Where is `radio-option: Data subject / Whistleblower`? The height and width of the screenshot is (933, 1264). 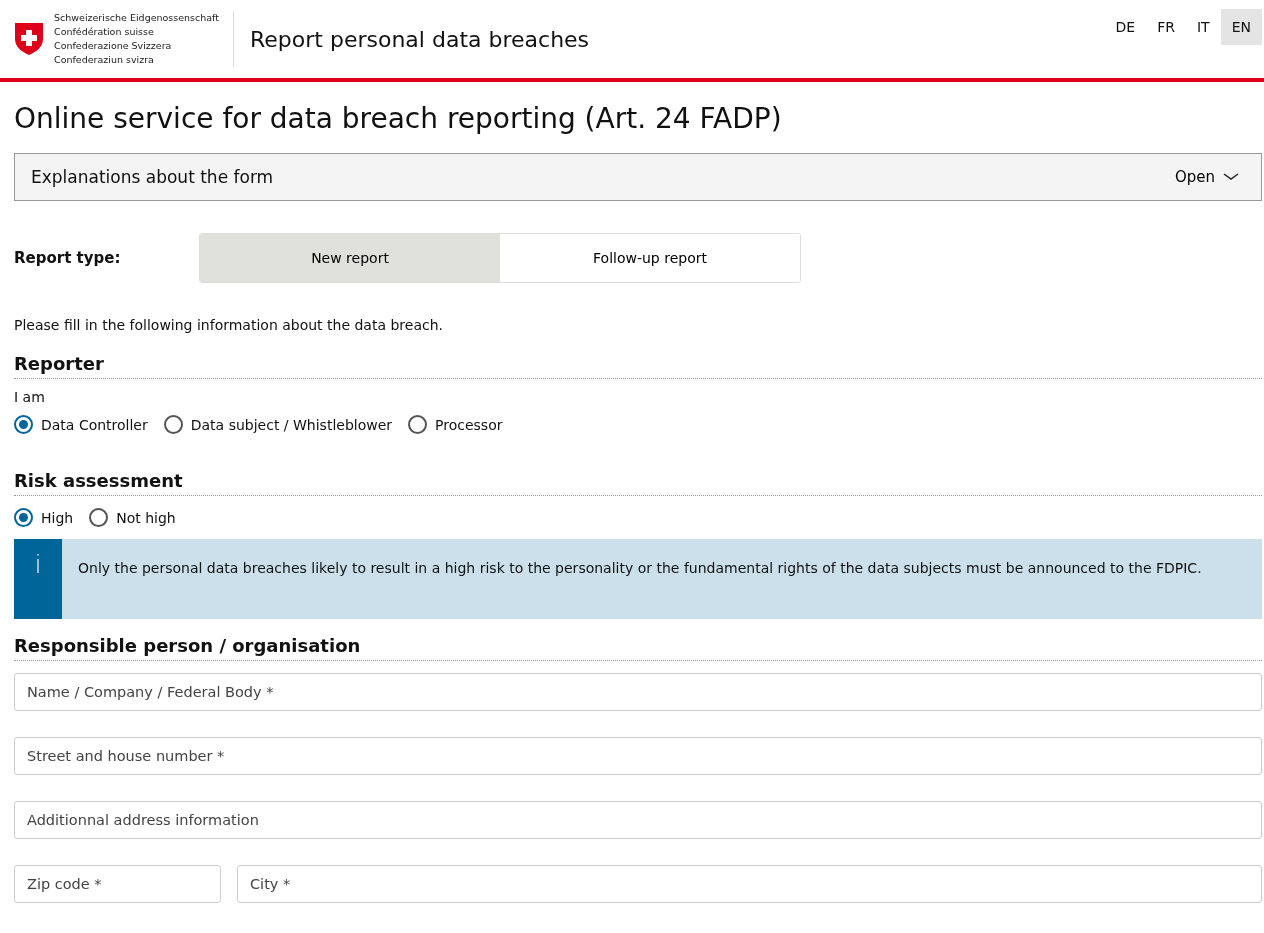 radio-option: Data subject / Whistleblower is located at coordinates (278, 424).